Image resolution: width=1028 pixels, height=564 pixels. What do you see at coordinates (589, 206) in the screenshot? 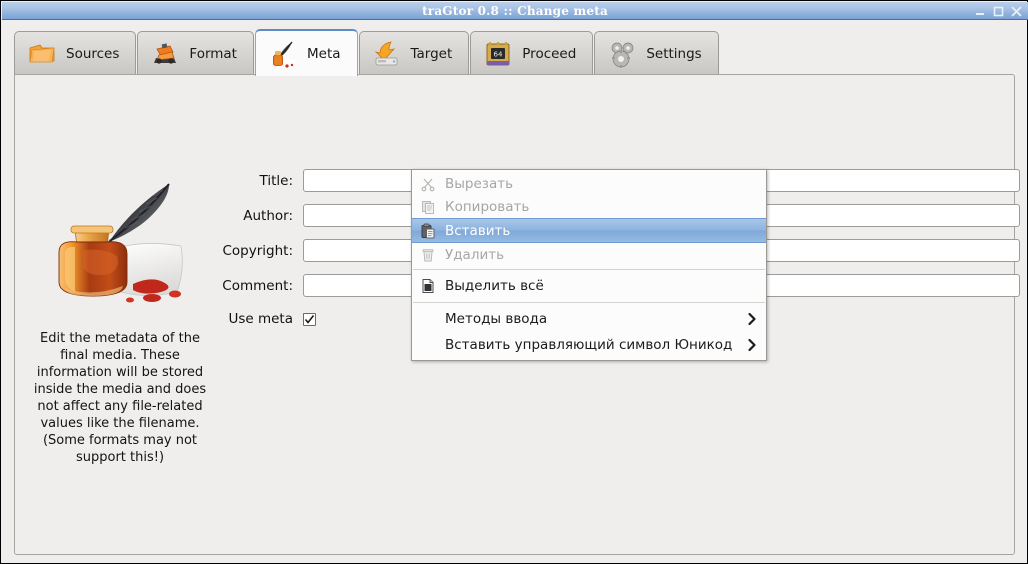
I see `menu-item-copy: Копировать` at bounding box center [589, 206].